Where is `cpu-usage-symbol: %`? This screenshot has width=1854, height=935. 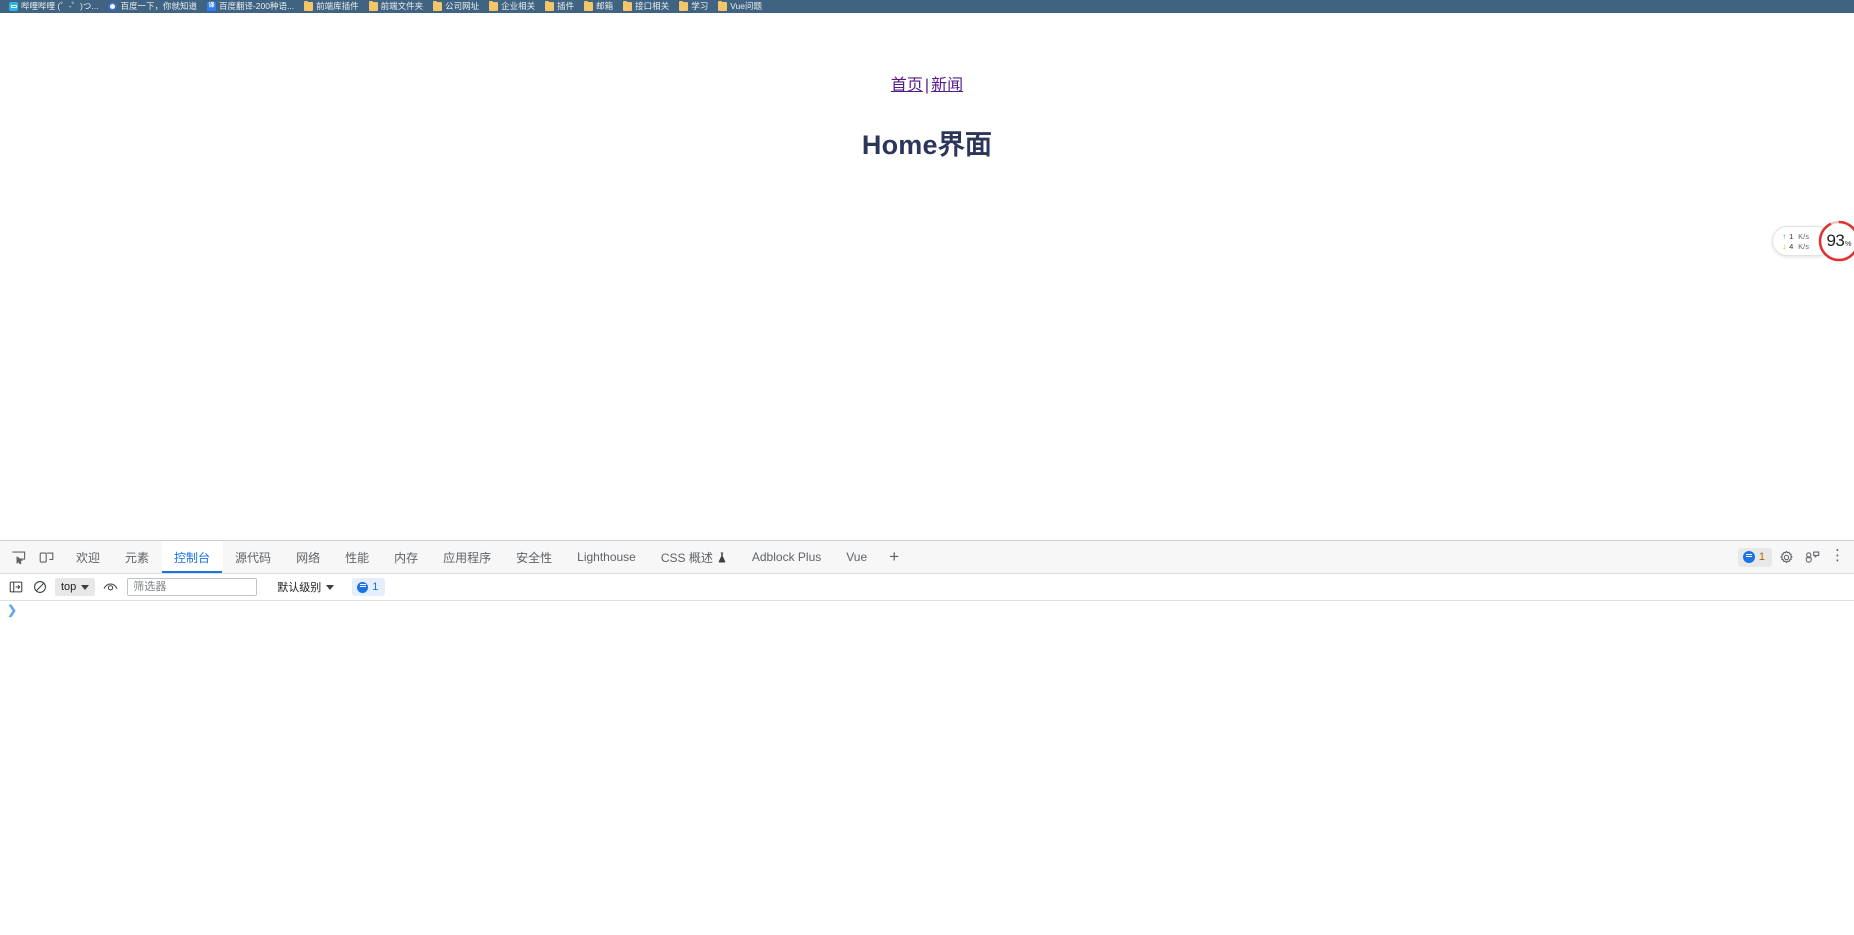
cpu-usage-symbol: % is located at coordinates (1848, 243).